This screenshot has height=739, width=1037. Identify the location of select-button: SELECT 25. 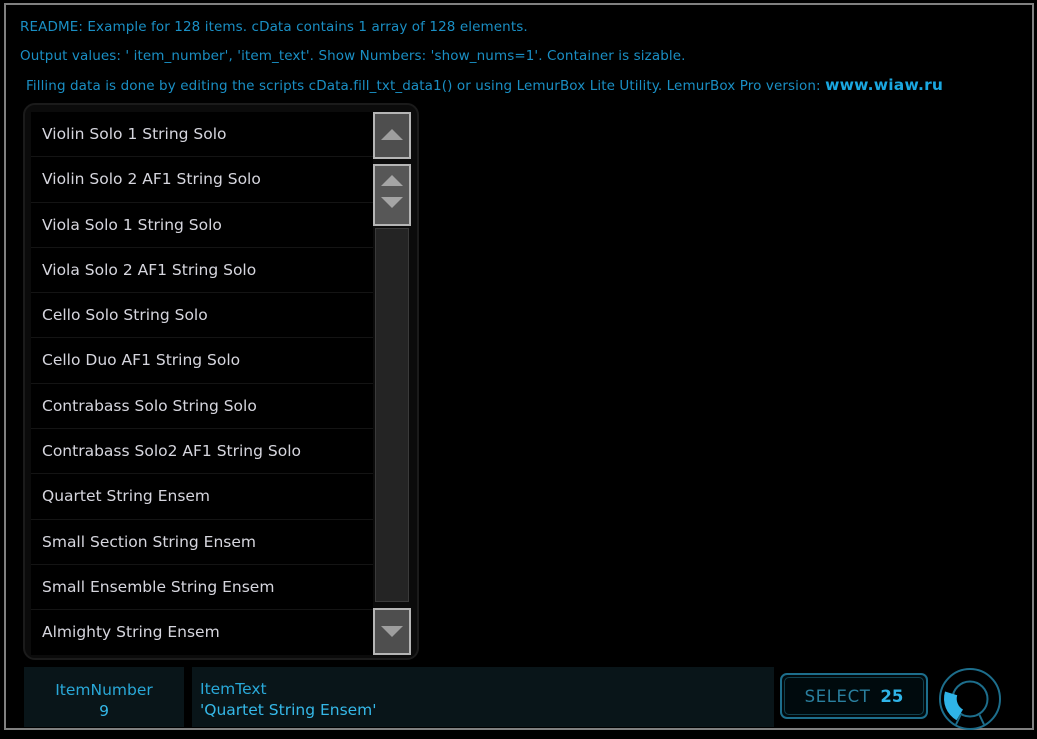
(854, 696).